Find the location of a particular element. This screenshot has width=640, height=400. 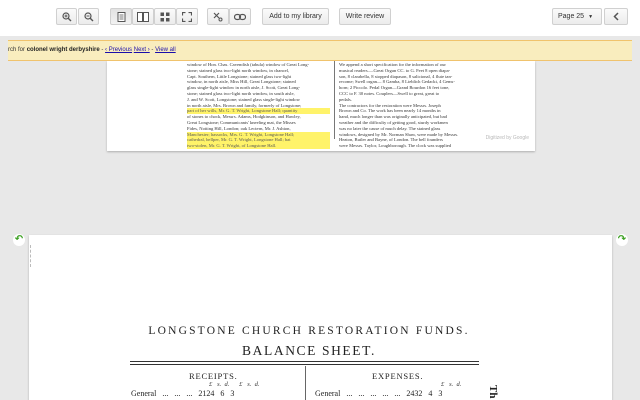

two-page-view-button is located at coordinates (143, 16).